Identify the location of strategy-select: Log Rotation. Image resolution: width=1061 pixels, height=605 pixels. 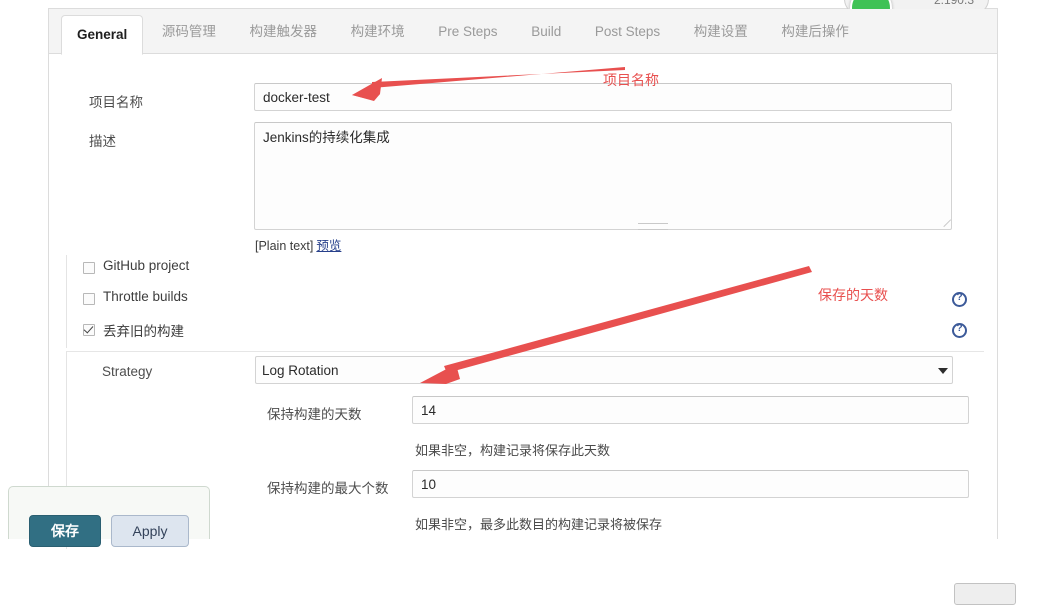
(604, 370).